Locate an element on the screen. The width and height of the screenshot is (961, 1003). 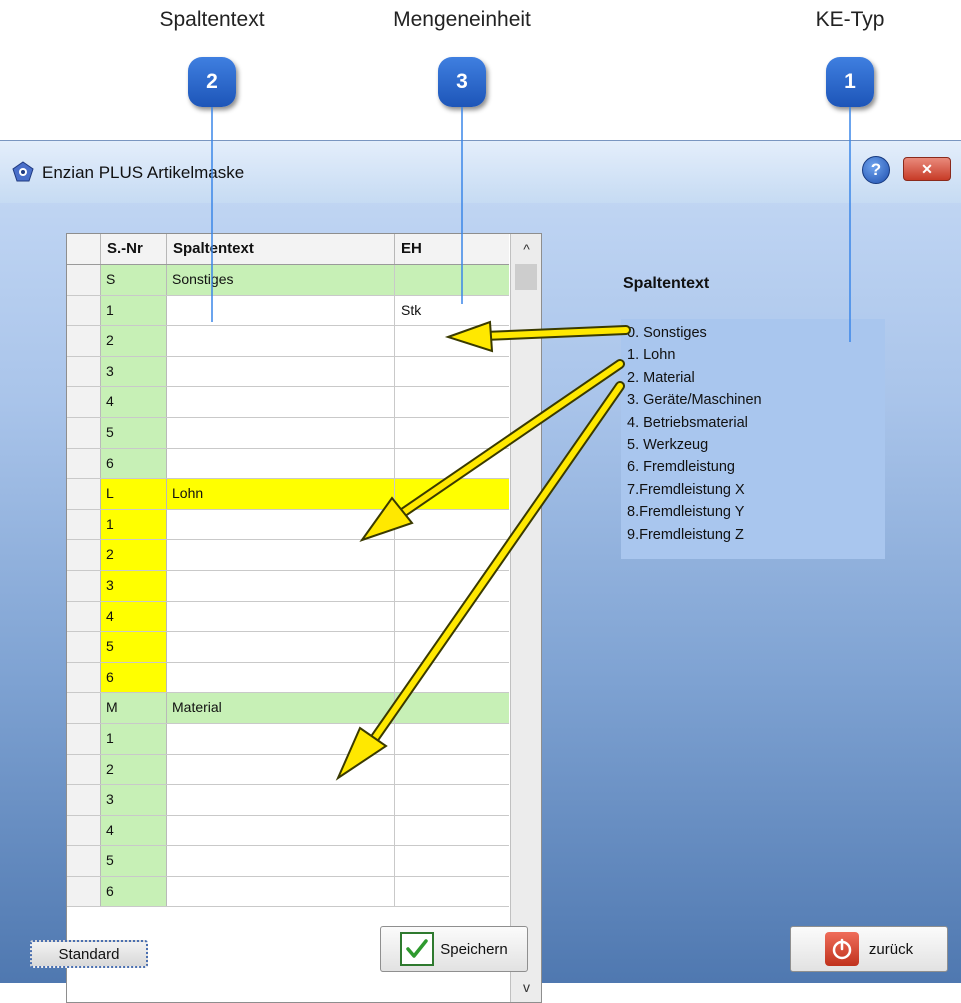
table-row: S Sonstiges is located at coordinates (288, 280).